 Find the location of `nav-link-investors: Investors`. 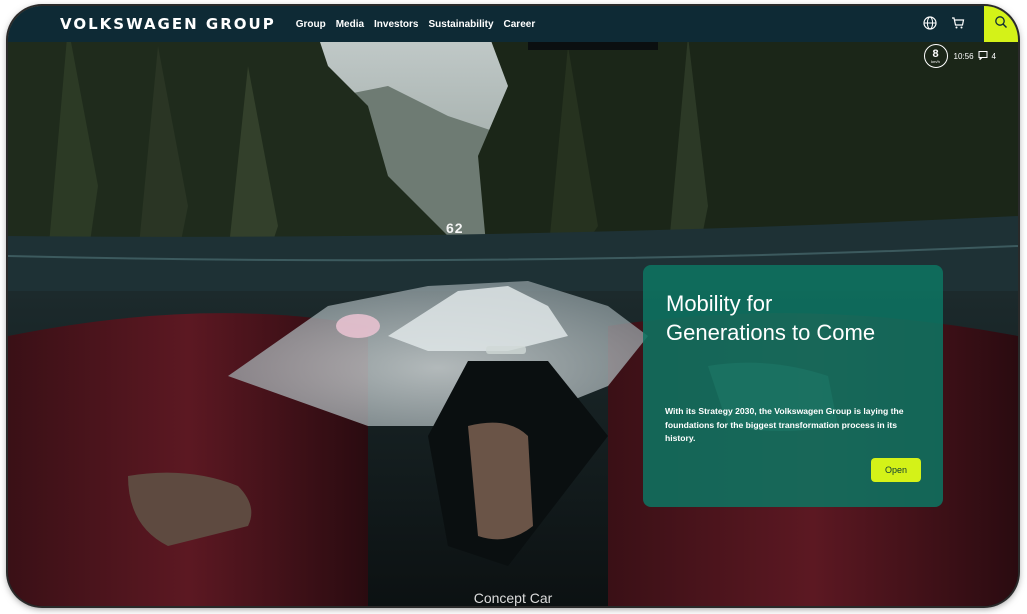

nav-link-investors: Investors is located at coordinates (396, 24).